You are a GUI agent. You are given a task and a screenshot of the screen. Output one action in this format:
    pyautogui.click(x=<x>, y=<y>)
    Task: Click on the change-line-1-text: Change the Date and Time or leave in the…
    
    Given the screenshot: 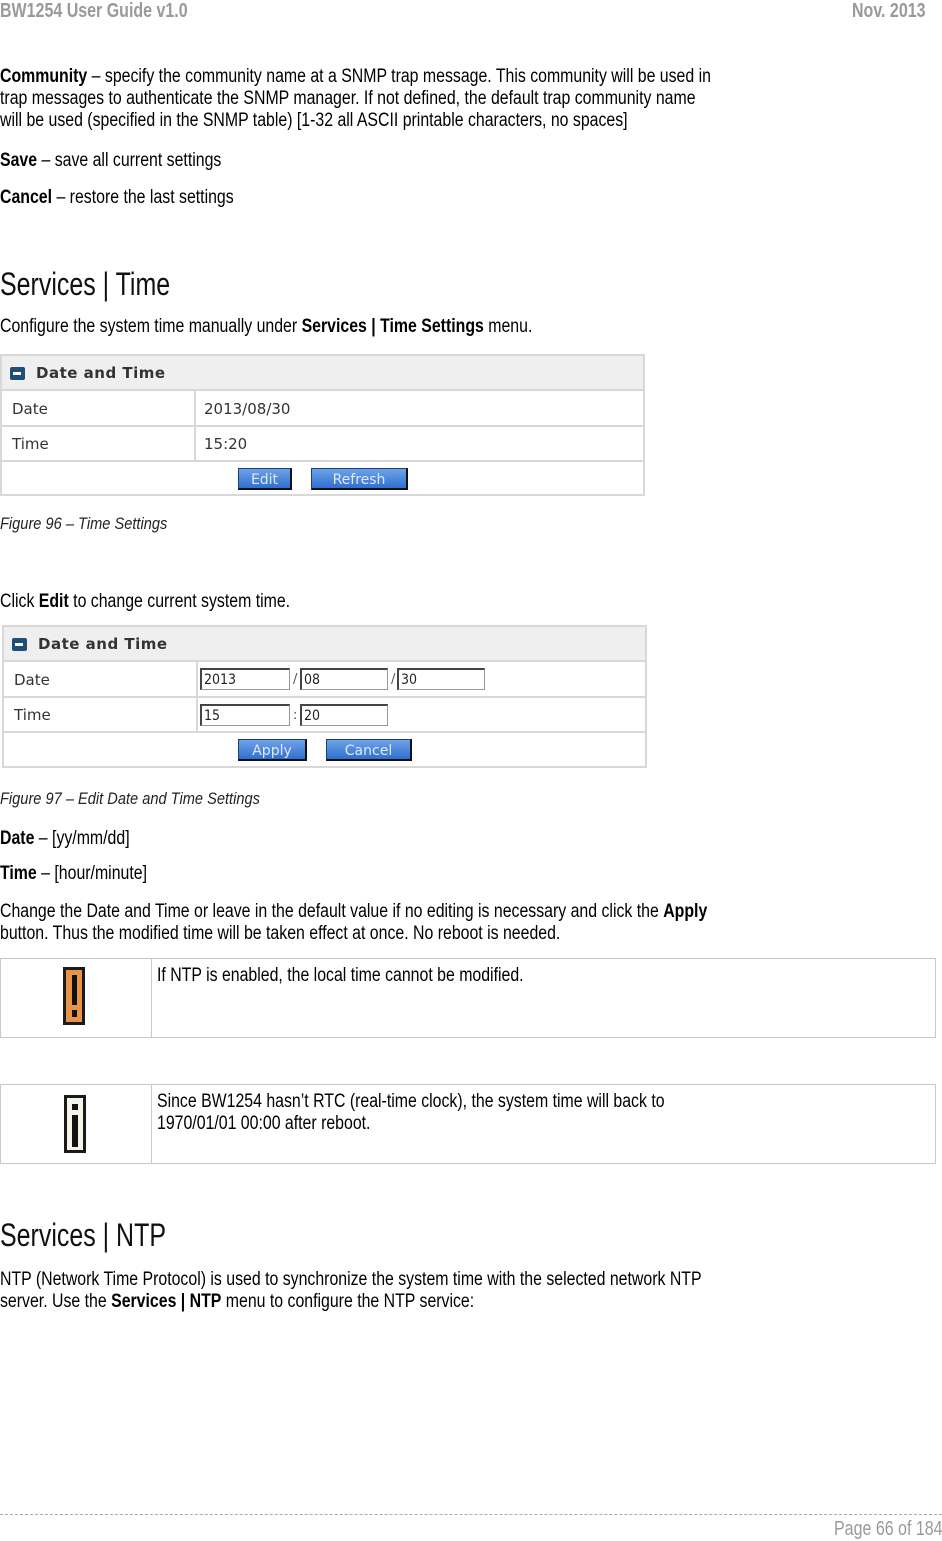 What is the action you would take?
    pyautogui.click(x=332, y=911)
    